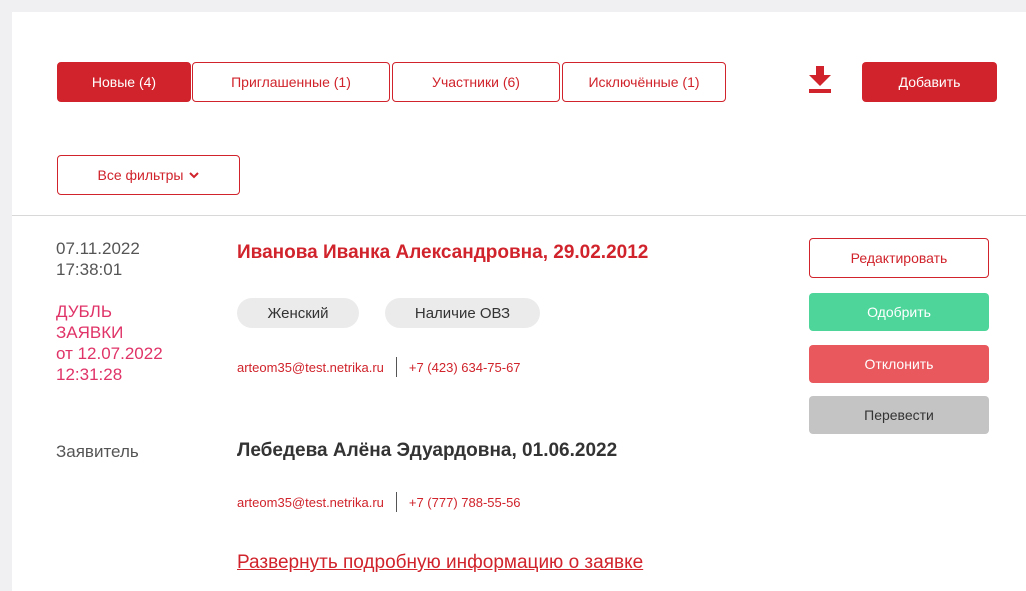  I want to click on tab-participants: Участники (6), so click(476, 82).